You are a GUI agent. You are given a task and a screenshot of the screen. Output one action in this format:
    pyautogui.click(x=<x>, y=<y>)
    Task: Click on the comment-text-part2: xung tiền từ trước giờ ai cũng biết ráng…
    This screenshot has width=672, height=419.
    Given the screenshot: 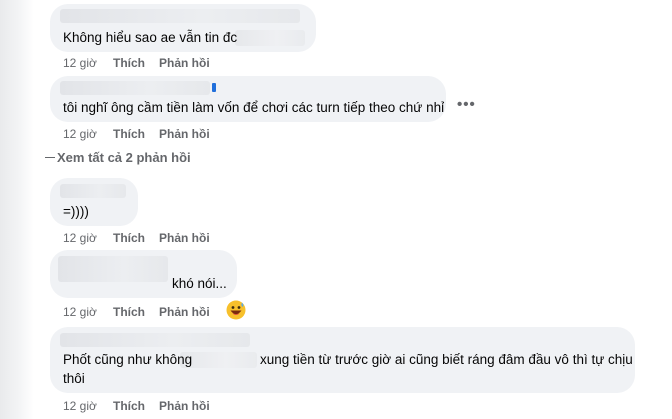 What is the action you would take?
    pyautogui.click(x=446, y=359)
    